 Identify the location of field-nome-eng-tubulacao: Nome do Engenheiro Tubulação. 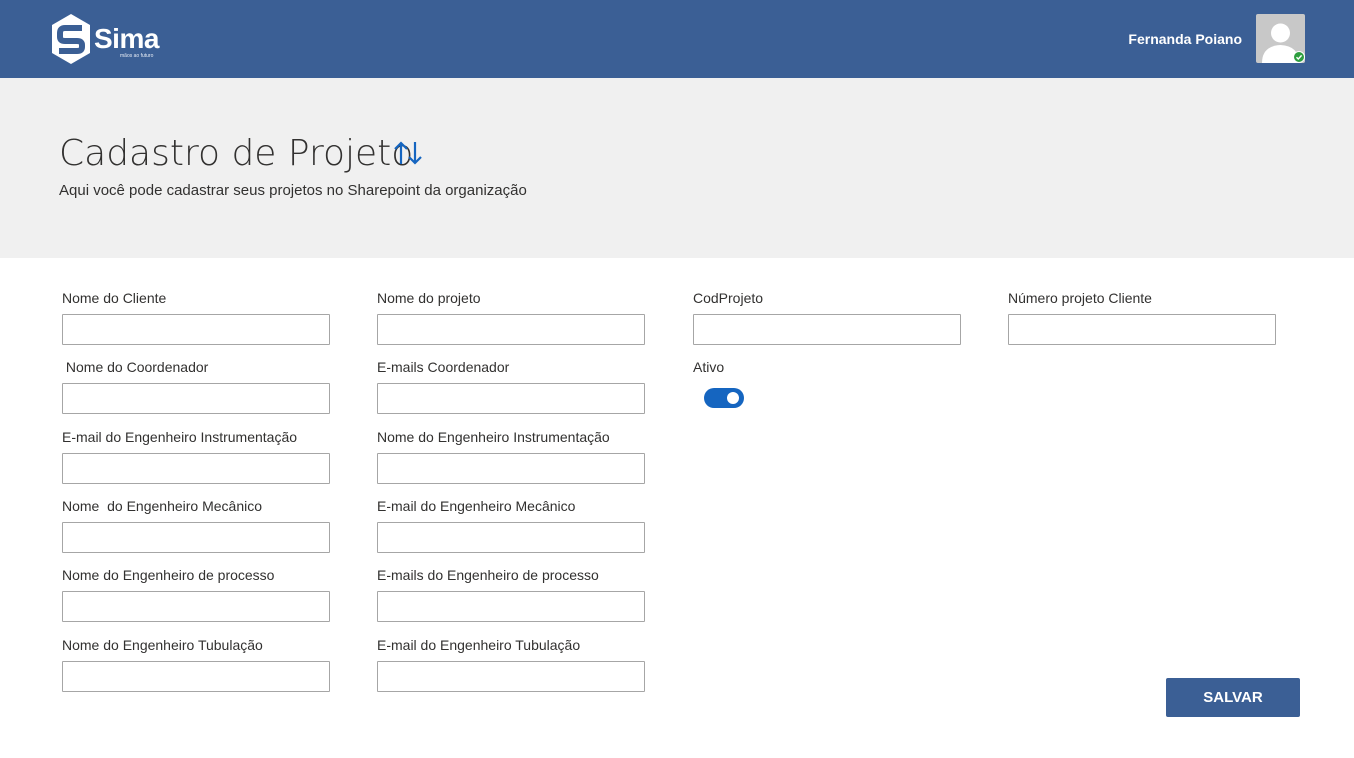
(196, 664).